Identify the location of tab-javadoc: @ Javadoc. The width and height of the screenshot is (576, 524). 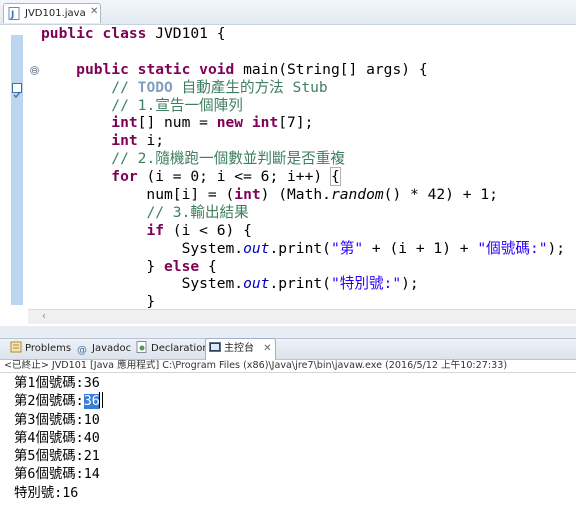
(104, 349).